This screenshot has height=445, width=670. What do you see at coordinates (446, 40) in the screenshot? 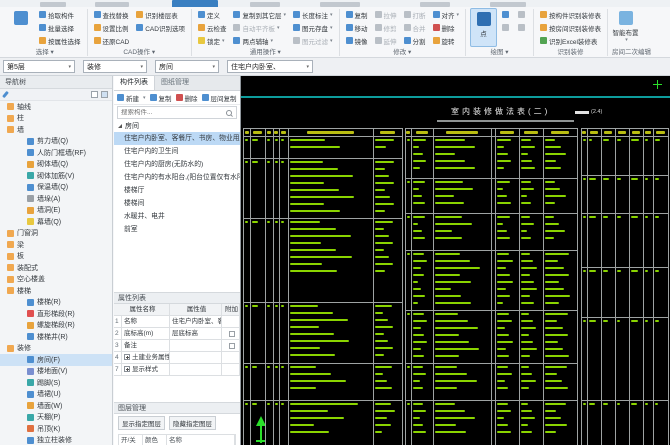
I see `rotate-button: 旋转` at bounding box center [446, 40].